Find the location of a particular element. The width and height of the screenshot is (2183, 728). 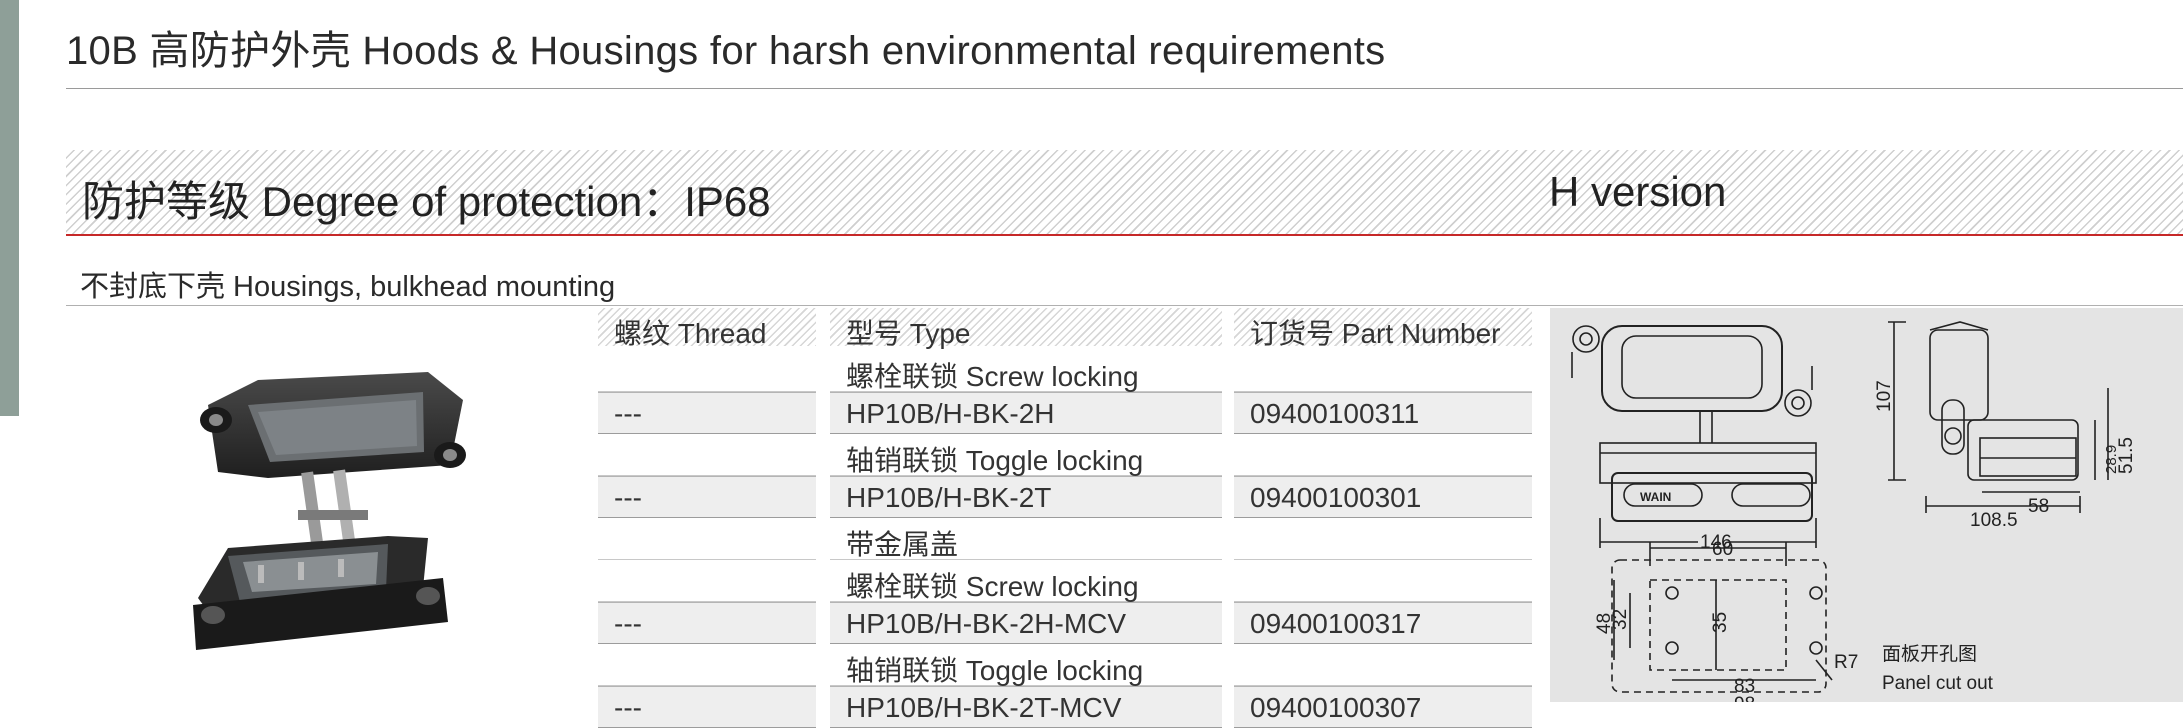

part-cell: 09400100307 is located at coordinates (1336, 707).